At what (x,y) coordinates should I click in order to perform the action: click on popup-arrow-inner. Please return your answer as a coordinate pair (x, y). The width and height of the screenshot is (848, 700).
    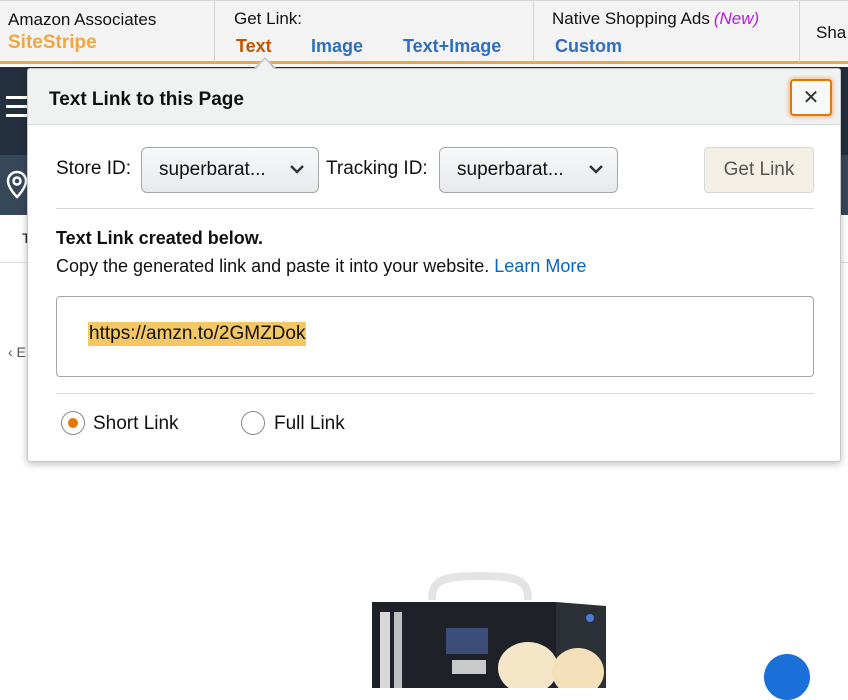
    Looking at the image, I should click on (265, 64).